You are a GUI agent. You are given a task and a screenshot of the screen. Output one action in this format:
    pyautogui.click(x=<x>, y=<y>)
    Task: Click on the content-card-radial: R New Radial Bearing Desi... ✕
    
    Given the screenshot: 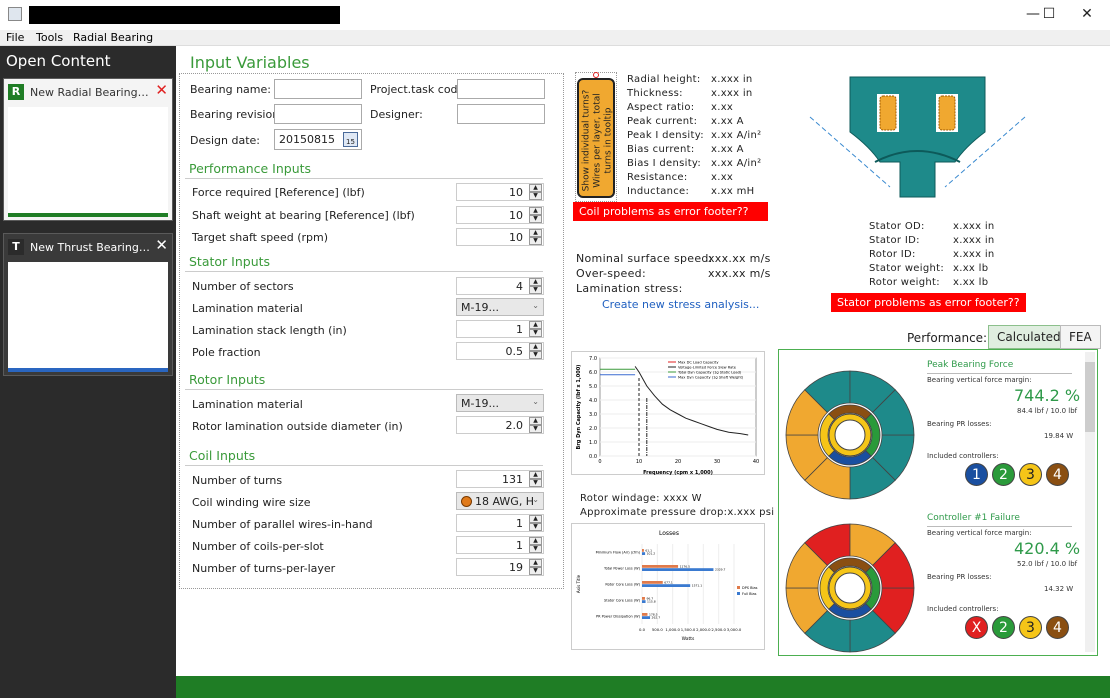 What is the action you would take?
    pyautogui.click(x=88, y=149)
    